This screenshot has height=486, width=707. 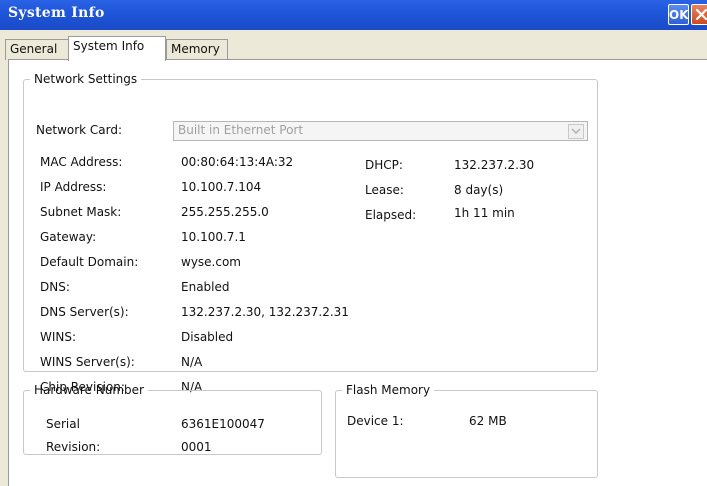 What do you see at coordinates (265, 312) in the screenshot?
I see `dns-servers-value: 132.237.2.30, 132.237.2.31` at bounding box center [265, 312].